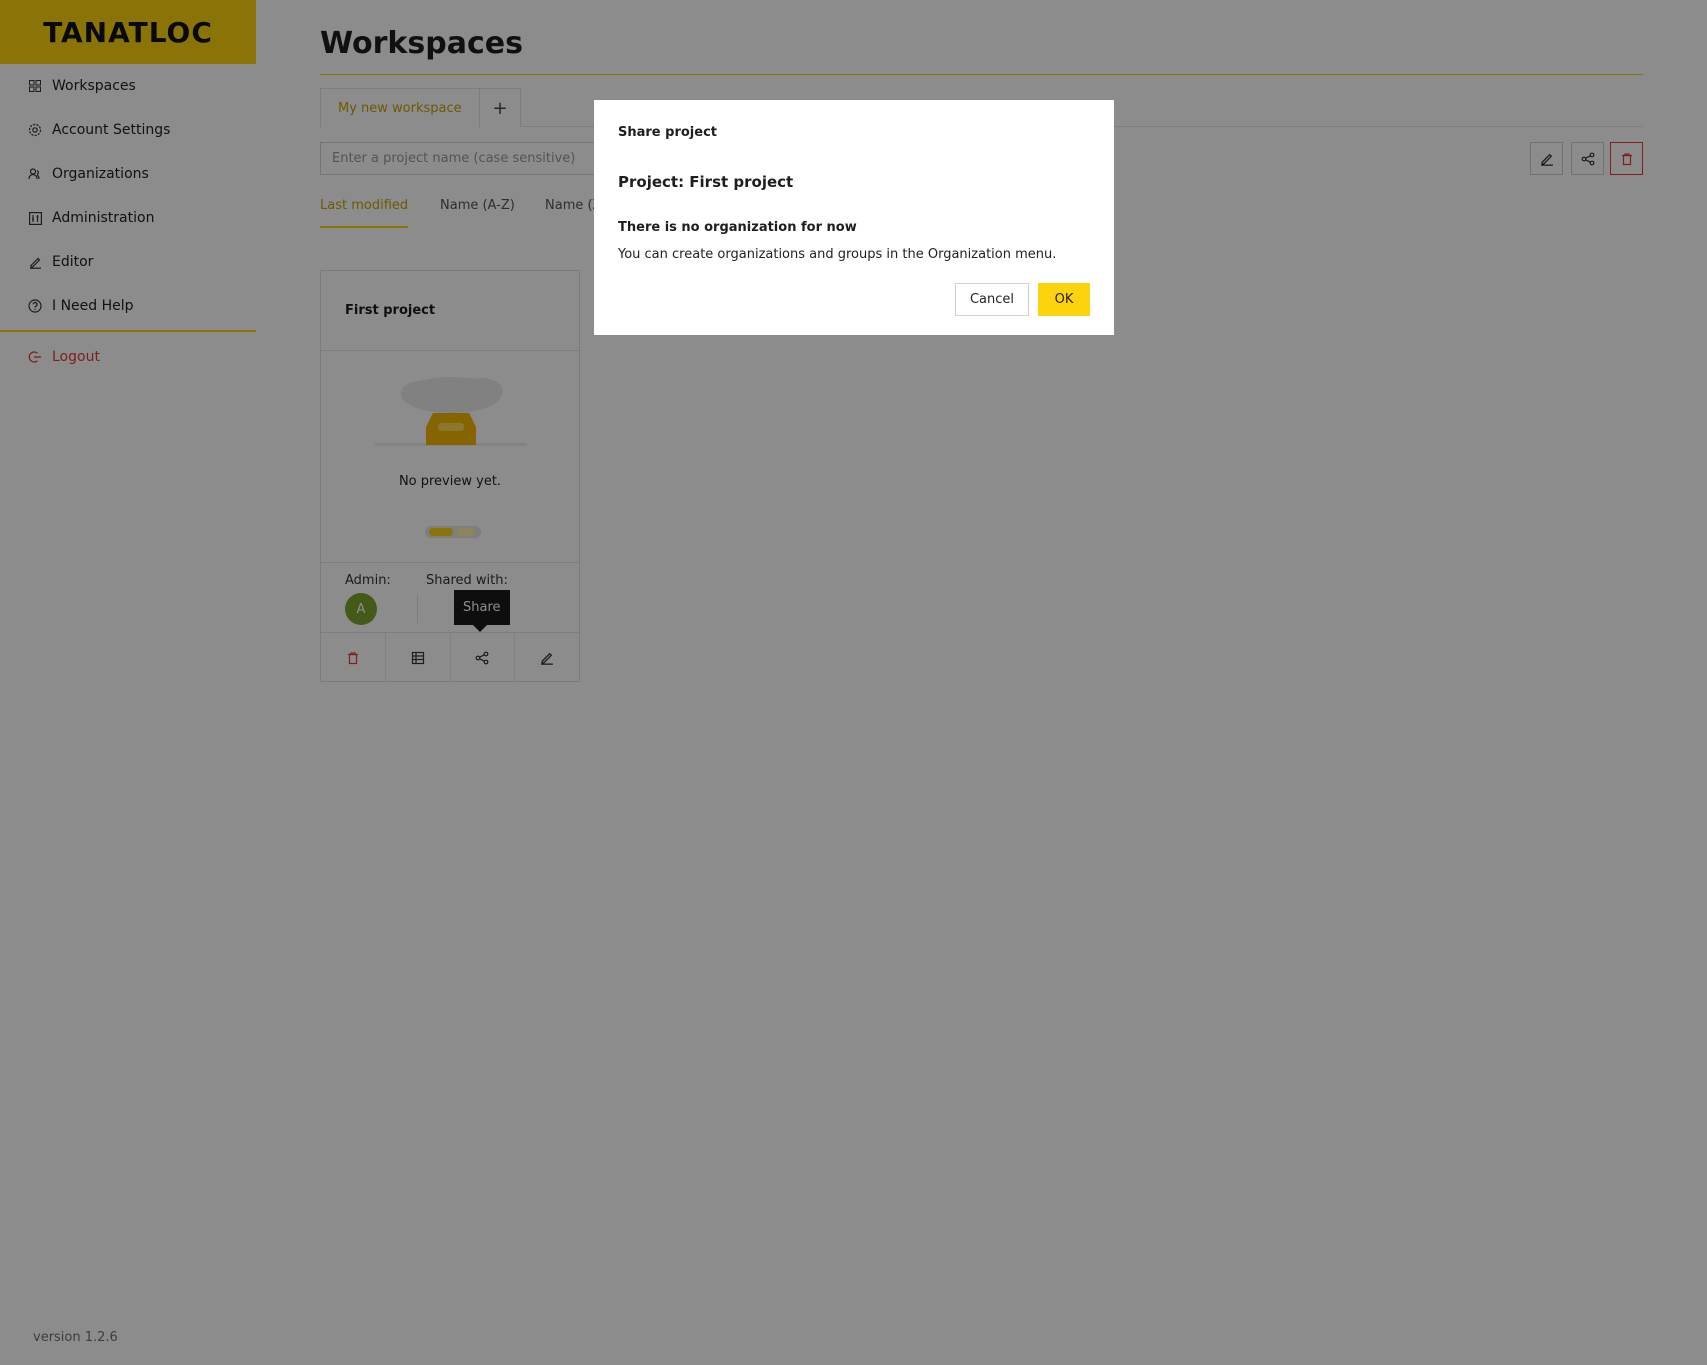 The width and height of the screenshot is (1707, 1365). What do you see at coordinates (667, 132) in the screenshot?
I see `dialog-title: Share project` at bounding box center [667, 132].